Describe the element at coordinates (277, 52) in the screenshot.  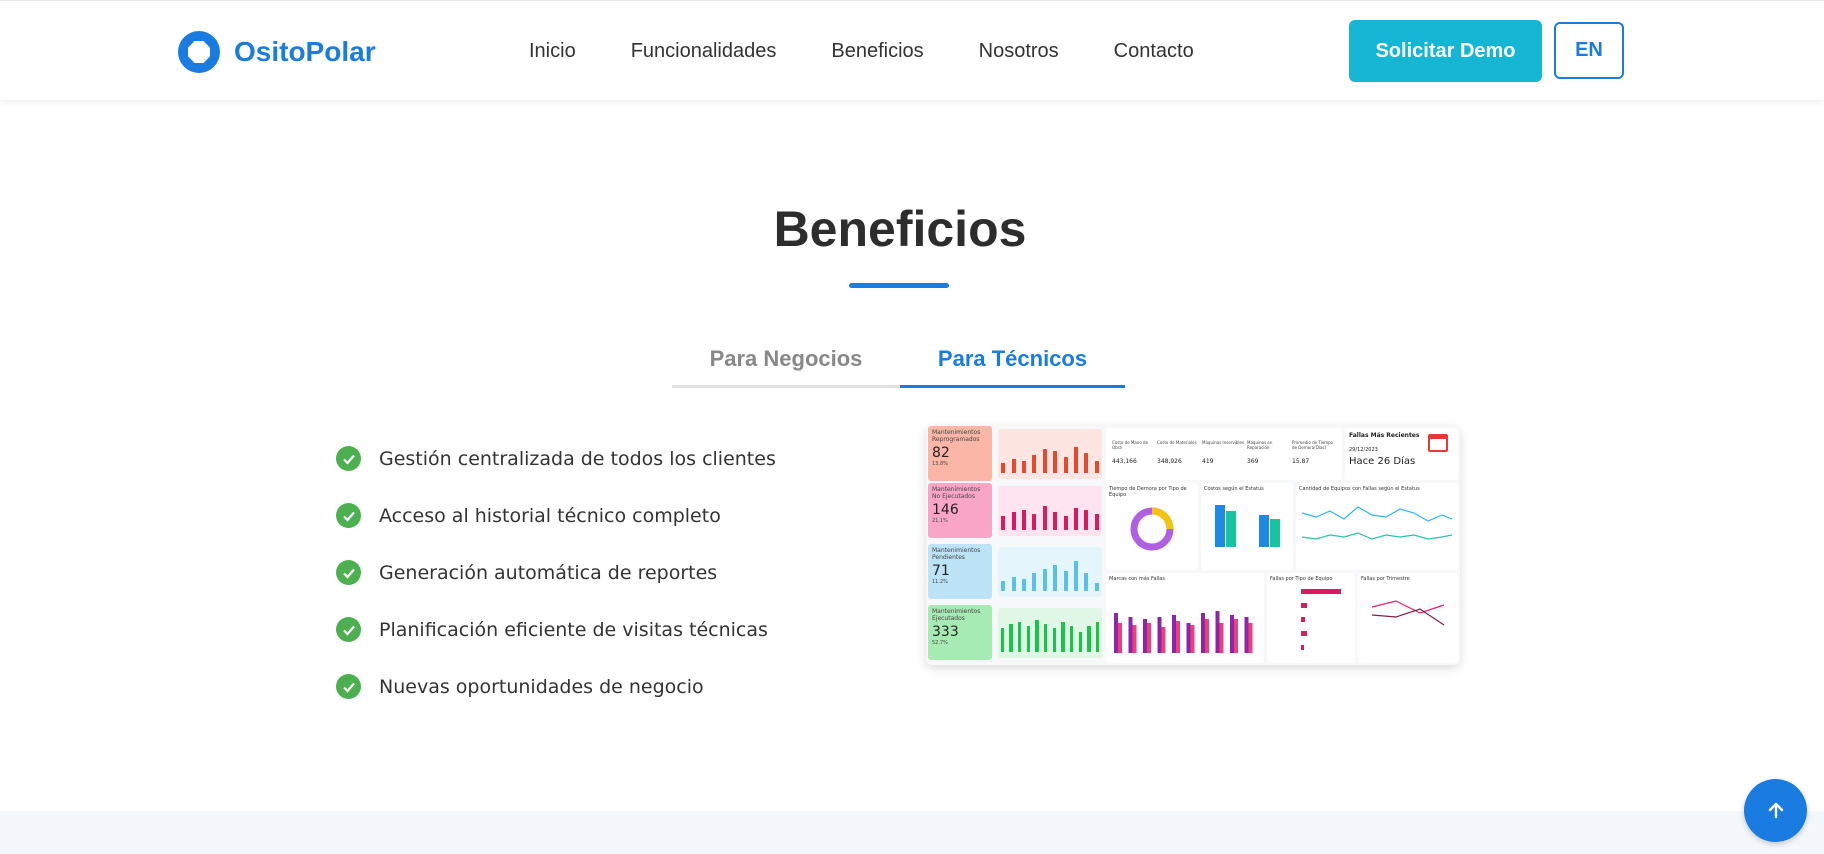
I see `brand-logo: OsitoPolar` at that location.